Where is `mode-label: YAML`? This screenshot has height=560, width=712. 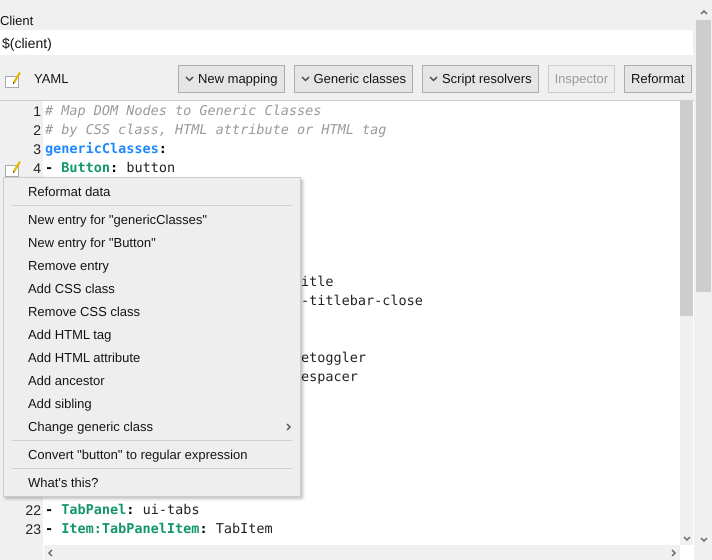 mode-label: YAML is located at coordinates (52, 79).